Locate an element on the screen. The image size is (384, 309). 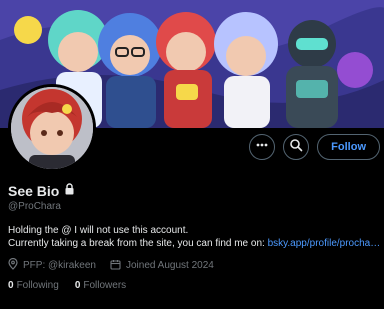
followers-count: 0 is located at coordinates (77, 285).